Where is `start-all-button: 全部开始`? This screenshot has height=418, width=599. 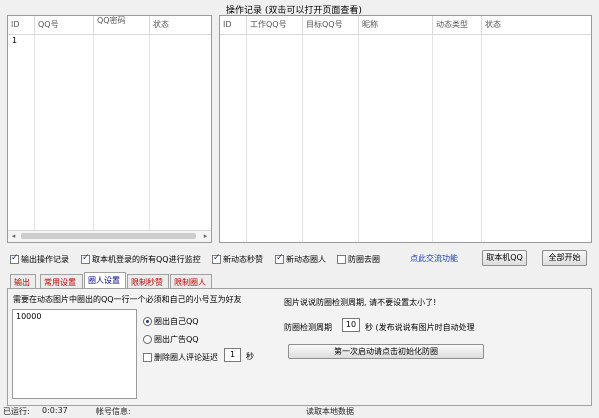 start-all-button: 全部开始 is located at coordinates (564, 258).